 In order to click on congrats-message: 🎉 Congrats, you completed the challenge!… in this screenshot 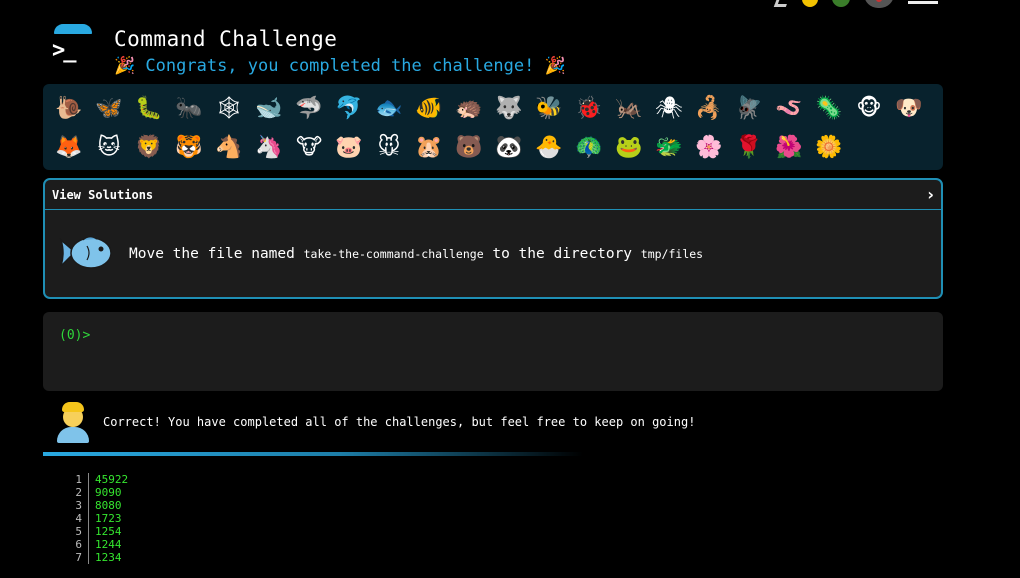, I will do `click(340, 66)`.